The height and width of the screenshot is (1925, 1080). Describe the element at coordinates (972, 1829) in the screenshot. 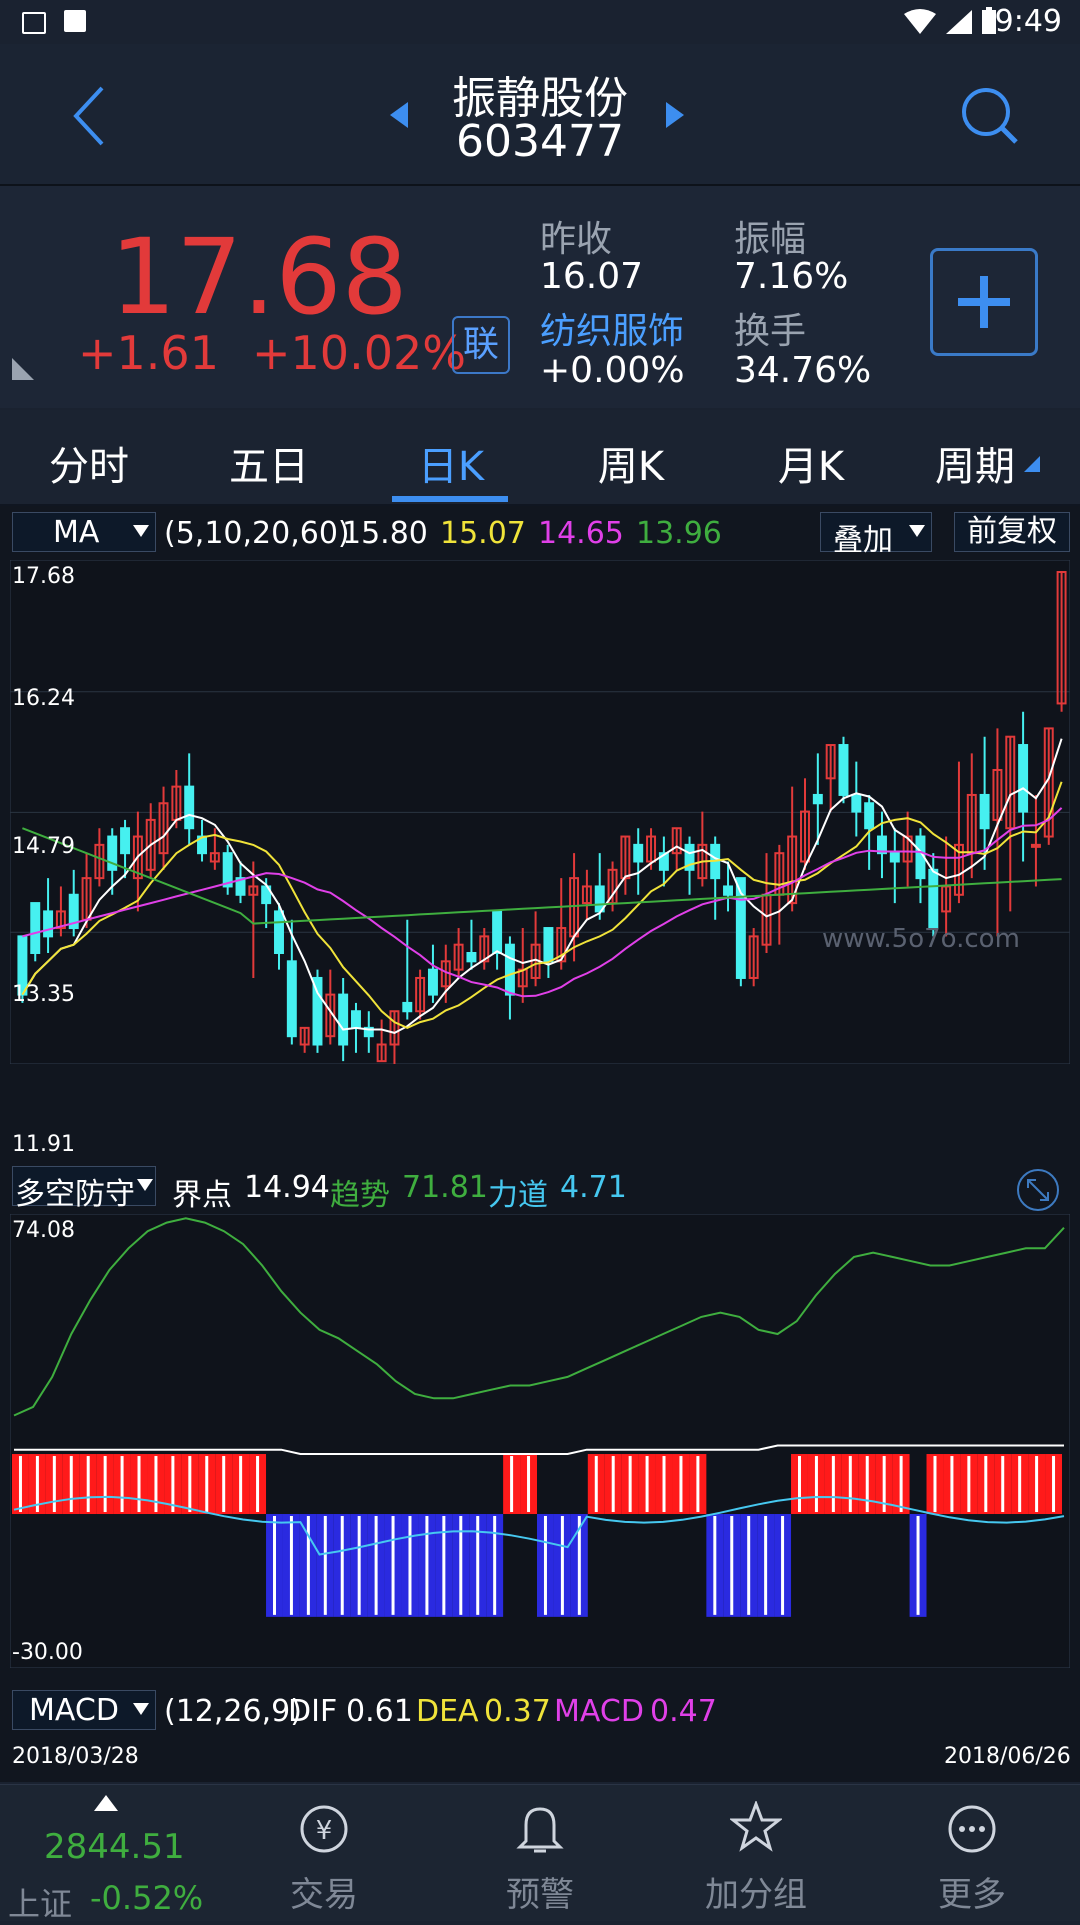

I see `more-icon` at that location.